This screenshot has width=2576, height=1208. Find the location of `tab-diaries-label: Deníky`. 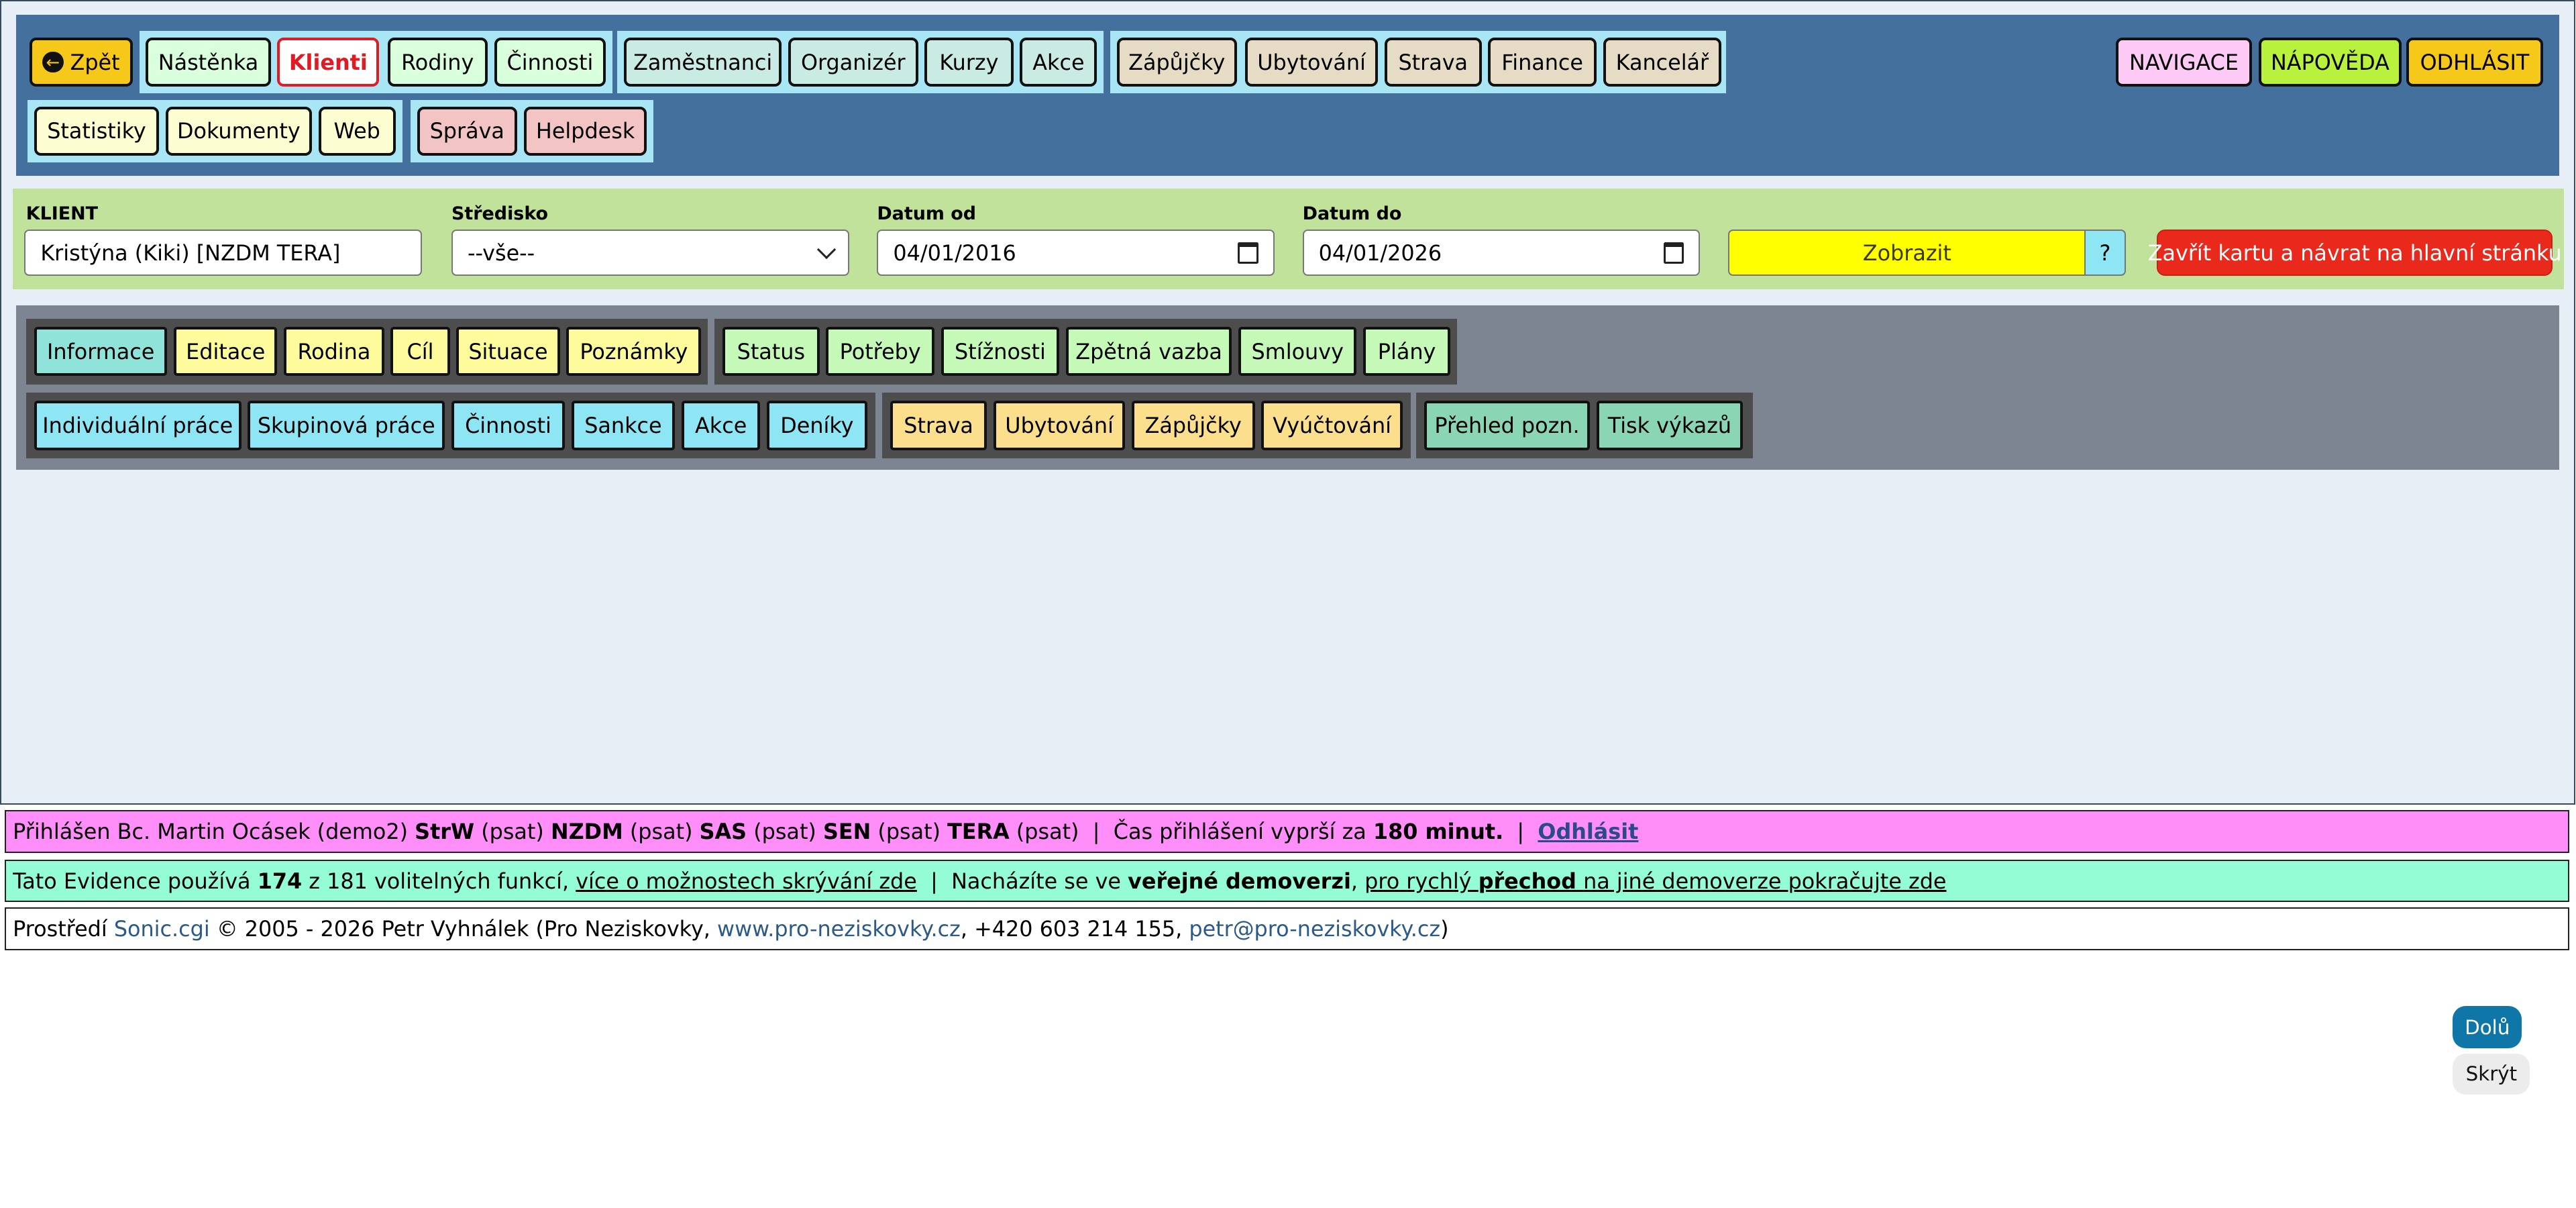

tab-diaries-label: Deníky is located at coordinates (817, 425).